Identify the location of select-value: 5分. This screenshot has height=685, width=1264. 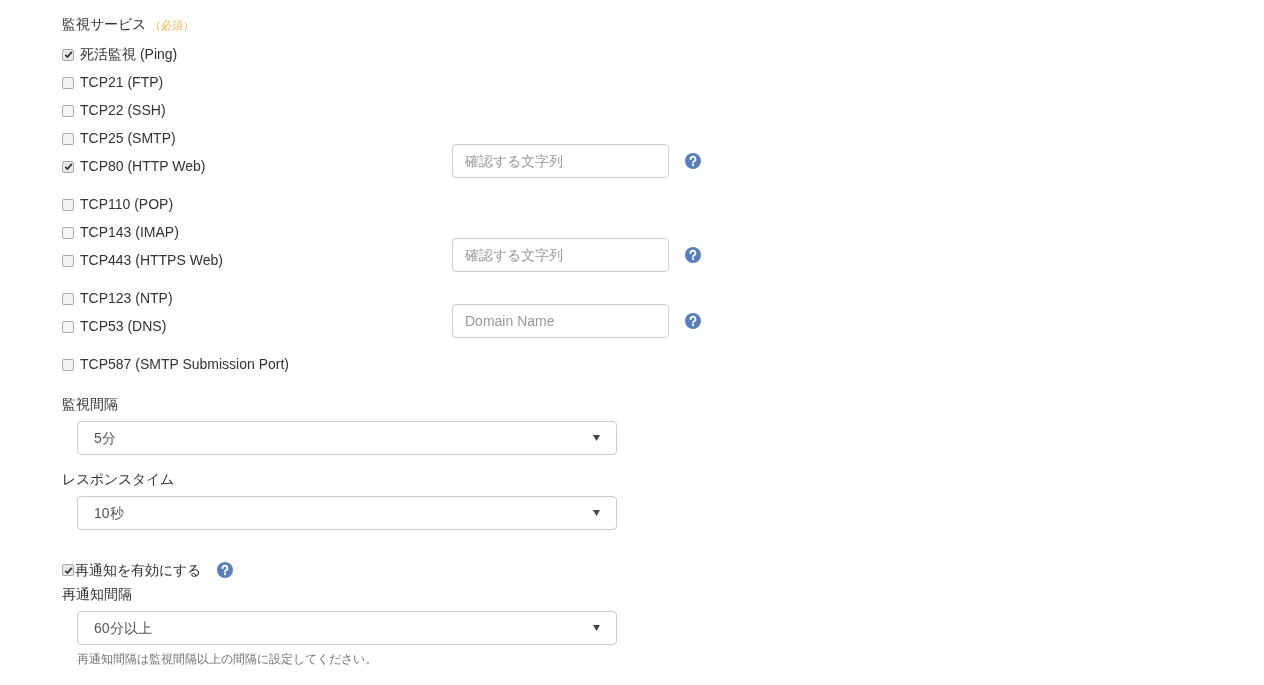
(105, 438).